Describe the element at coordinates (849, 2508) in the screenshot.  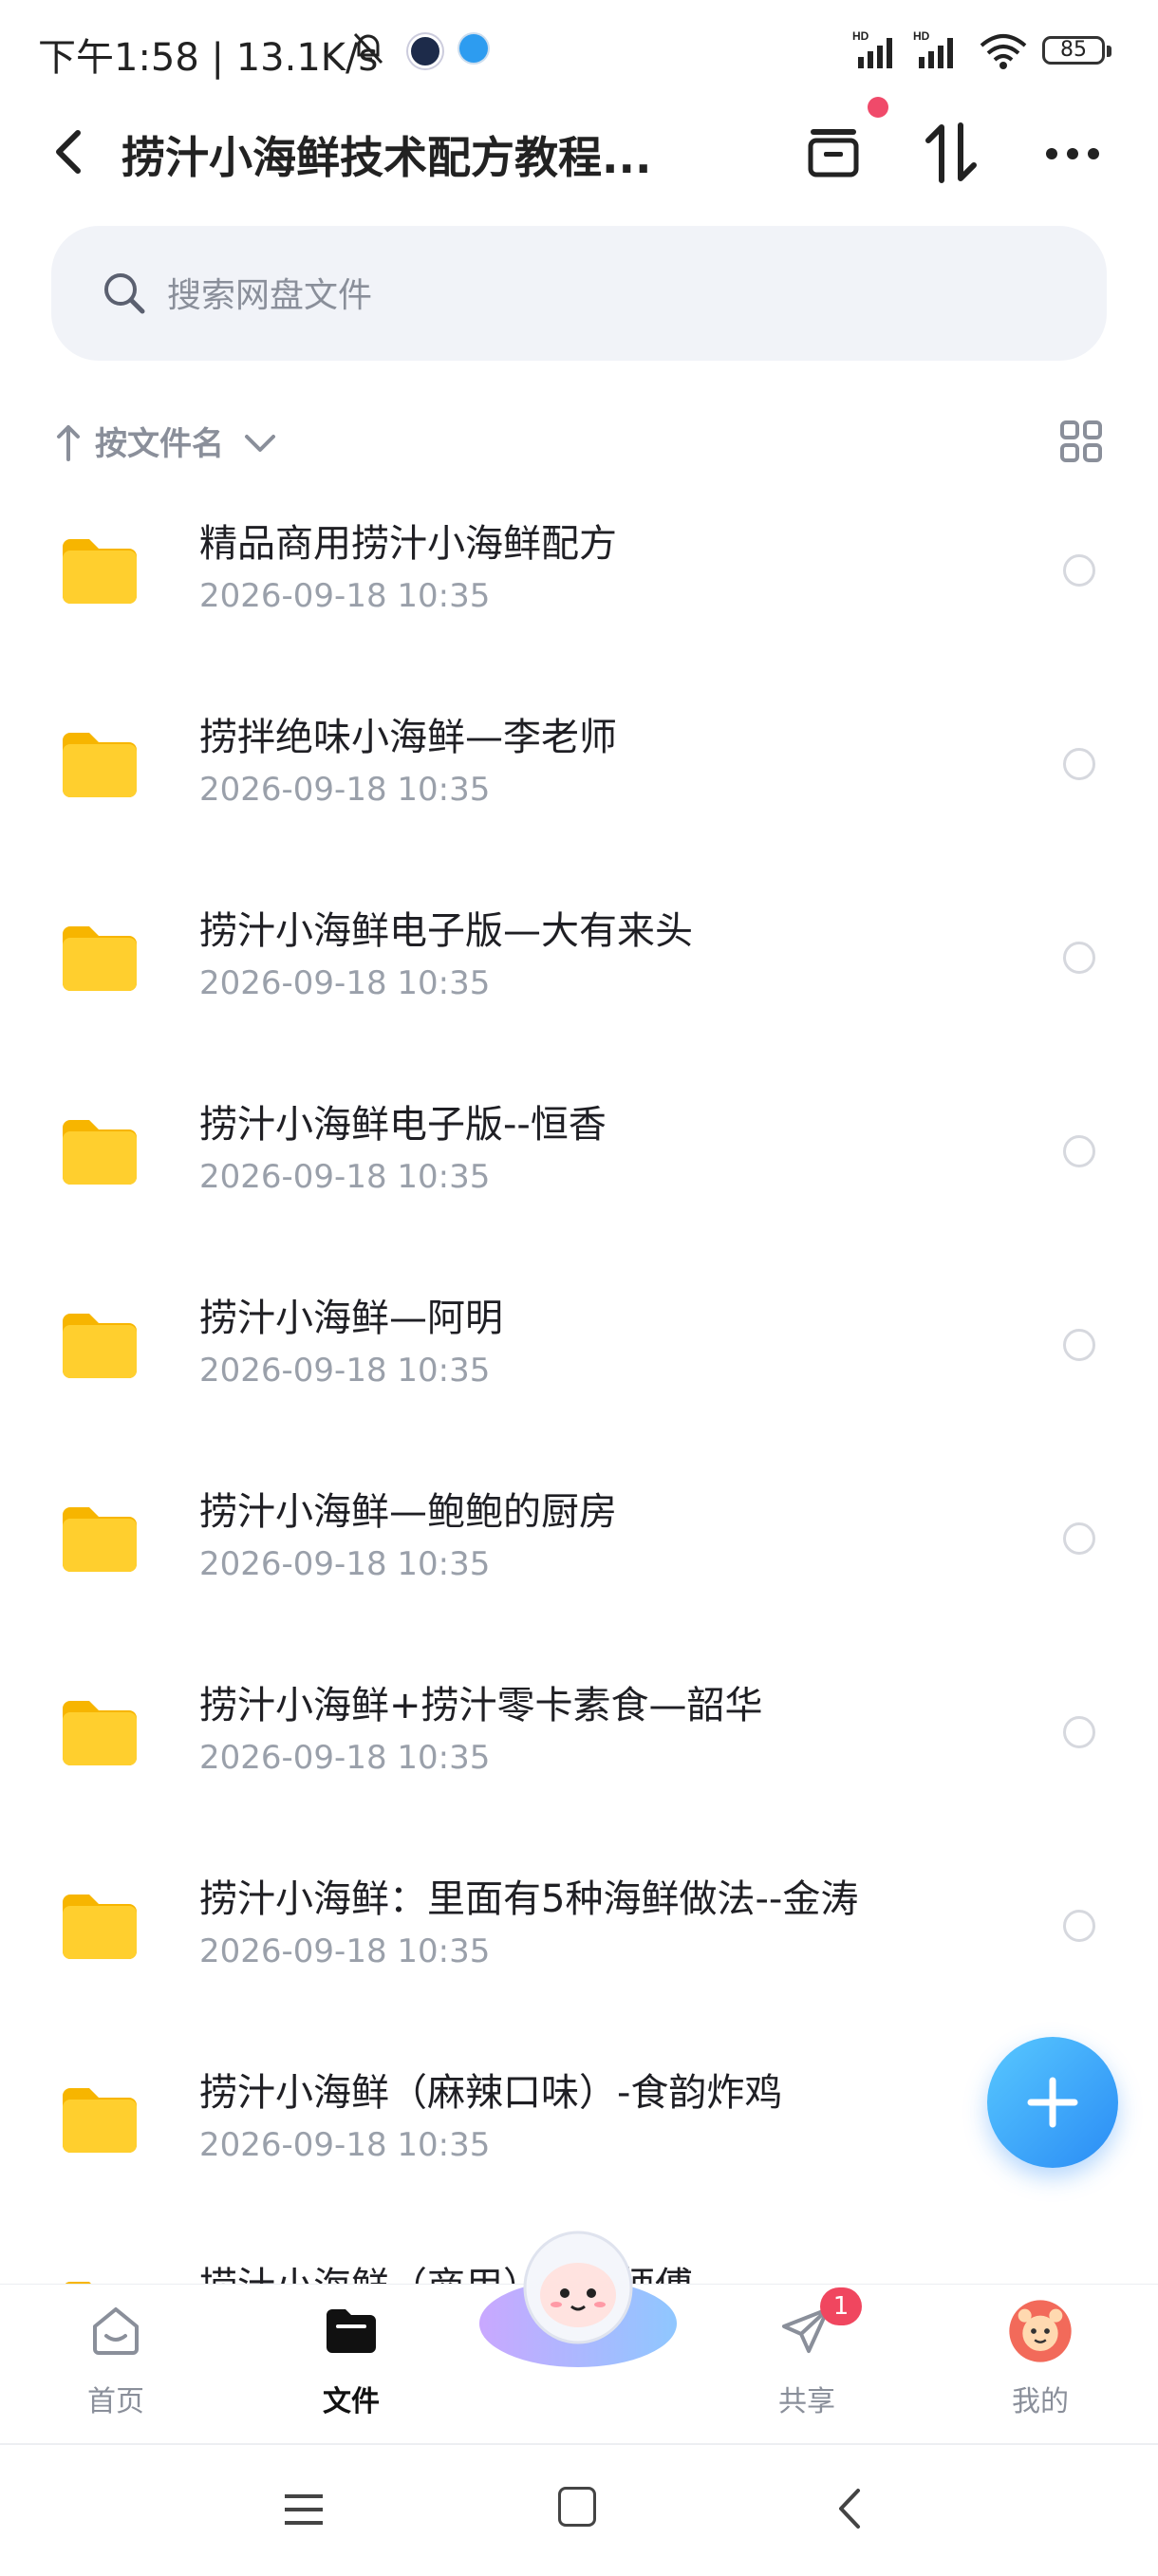
I see `system-back-icon` at that location.